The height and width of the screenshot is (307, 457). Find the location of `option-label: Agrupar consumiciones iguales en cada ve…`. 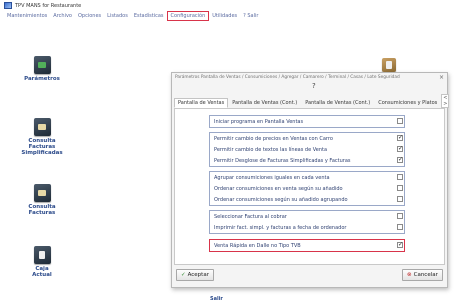

option-label: Agrupar consumiciones iguales en cada ve… is located at coordinates (272, 177).